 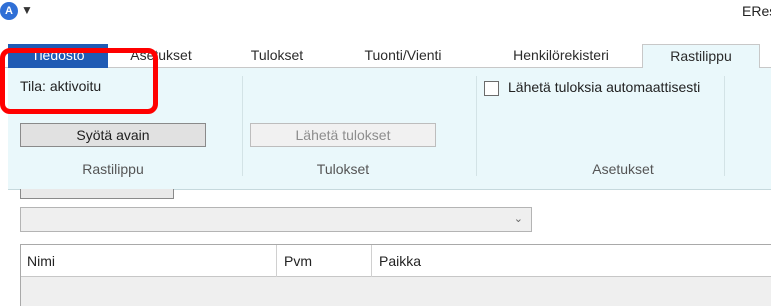 What do you see at coordinates (518, 218) in the screenshot?
I see `chevron-down-icon: ⌄` at bounding box center [518, 218].